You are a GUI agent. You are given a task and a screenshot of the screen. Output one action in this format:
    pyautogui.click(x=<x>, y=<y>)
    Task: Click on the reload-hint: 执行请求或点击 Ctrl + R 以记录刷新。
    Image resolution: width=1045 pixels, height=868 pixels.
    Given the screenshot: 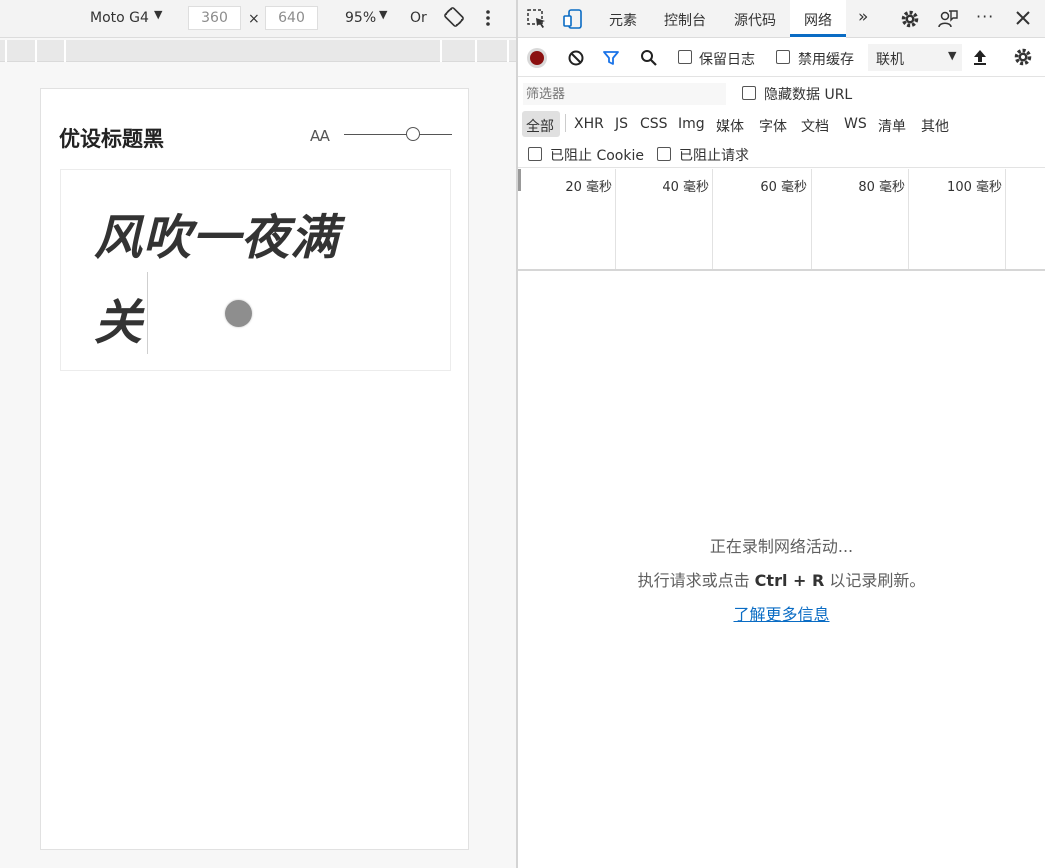 What is the action you would take?
    pyautogui.click(x=781, y=576)
    